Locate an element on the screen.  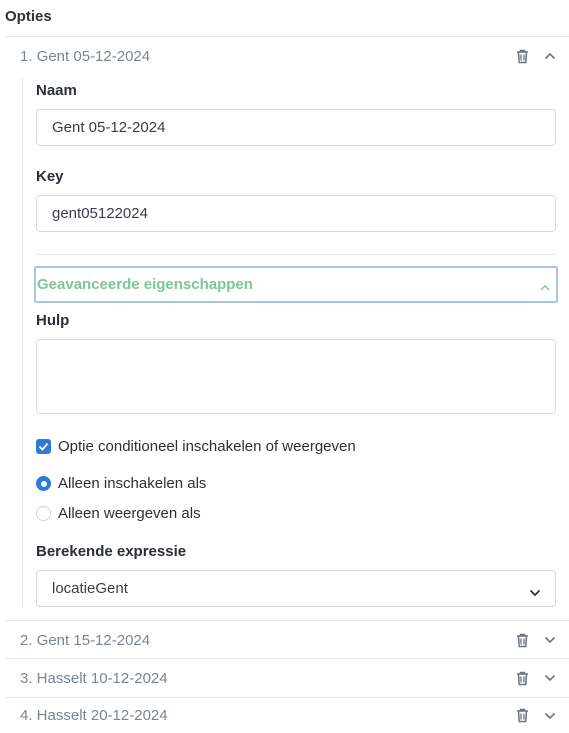
option-header-2: 2. Gent 15-12-2024 is located at coordinates (287, 640).